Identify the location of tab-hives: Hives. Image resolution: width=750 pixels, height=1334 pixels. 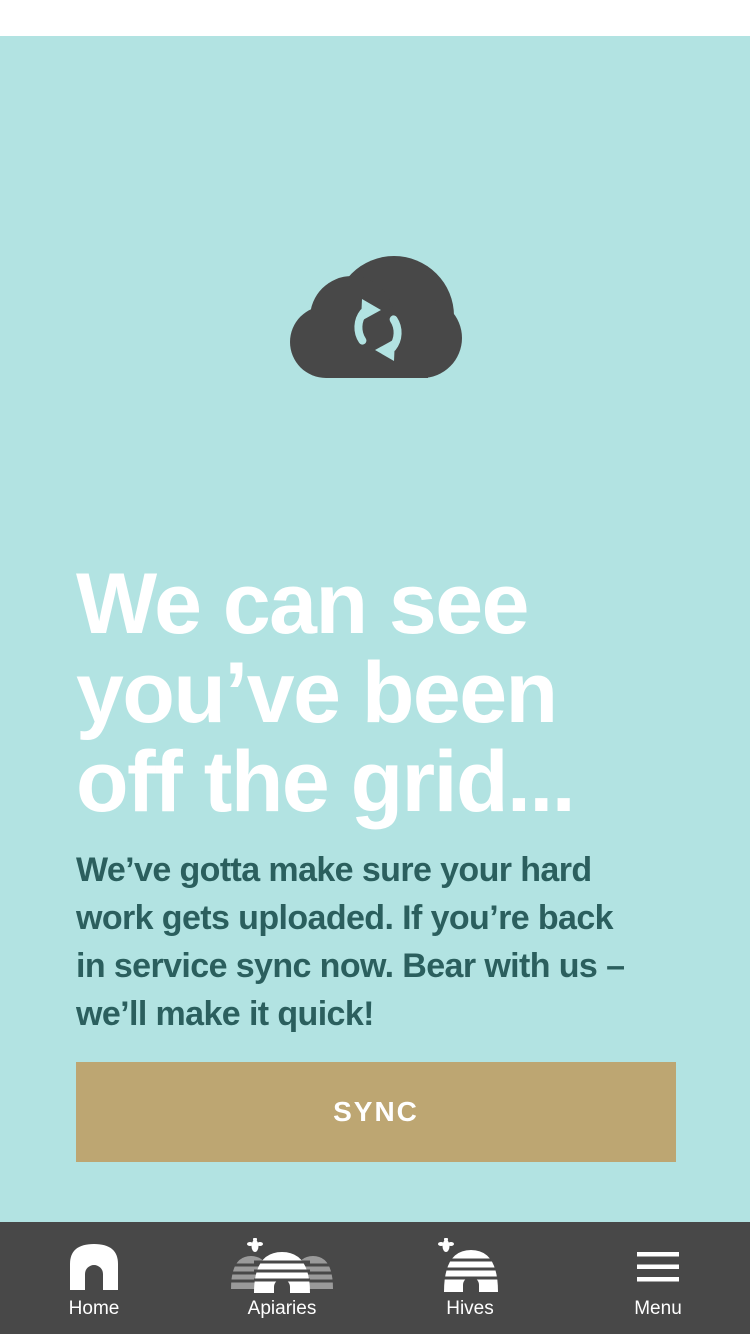
(470, 1278).